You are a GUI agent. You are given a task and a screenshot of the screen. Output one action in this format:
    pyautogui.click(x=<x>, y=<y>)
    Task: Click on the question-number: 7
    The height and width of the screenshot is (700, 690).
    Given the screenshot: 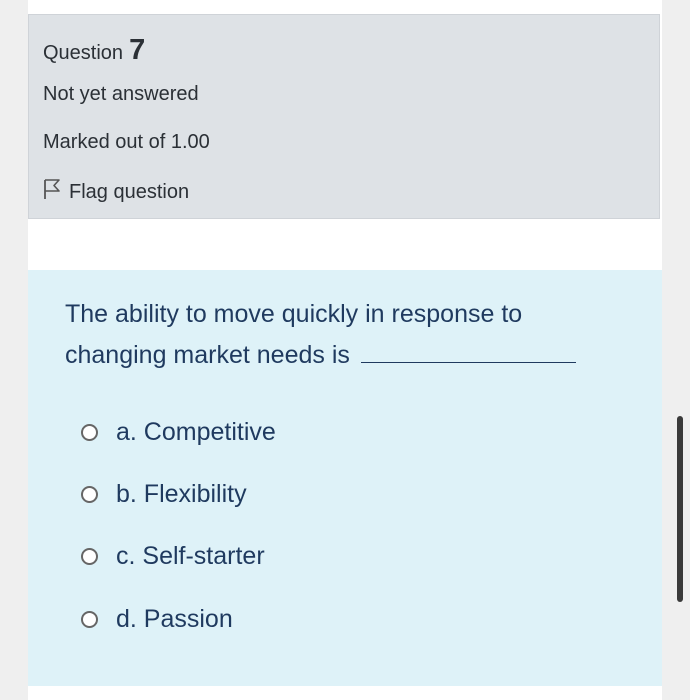 What is the action you would take?
    pyautogui.click(x=137, y=50)
    